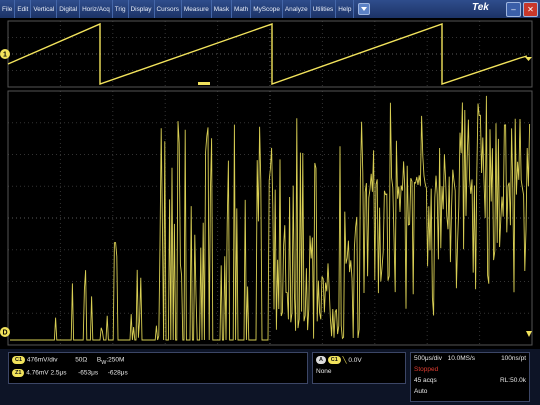  What do you see at coordinates (204, 83) in the screenshot?
I see `zoom-position-marker` at bounding box center [204, 83].